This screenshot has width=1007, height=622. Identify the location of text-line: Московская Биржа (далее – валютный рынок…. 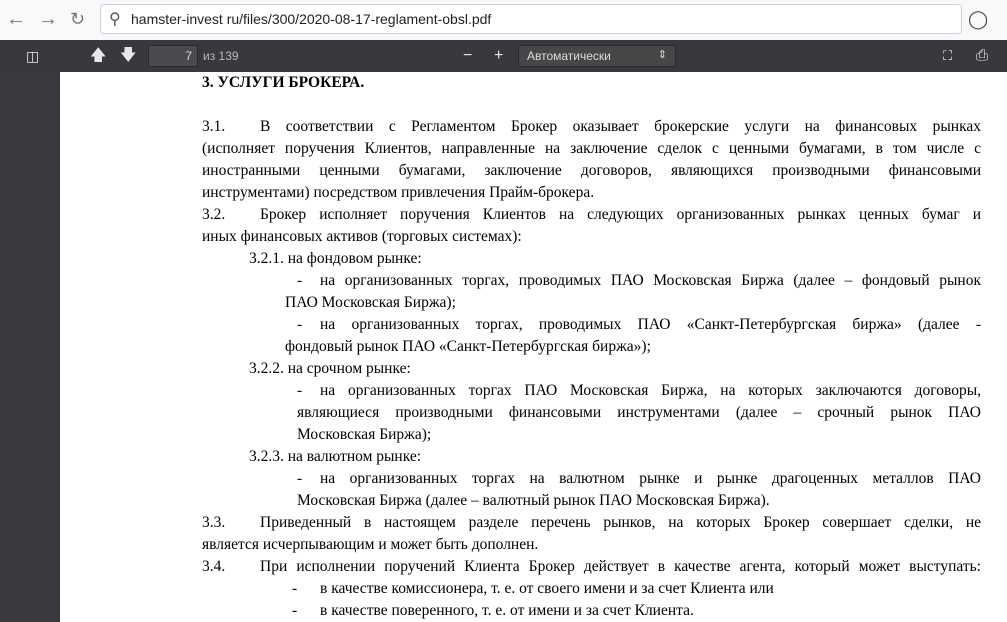
(533, 500).